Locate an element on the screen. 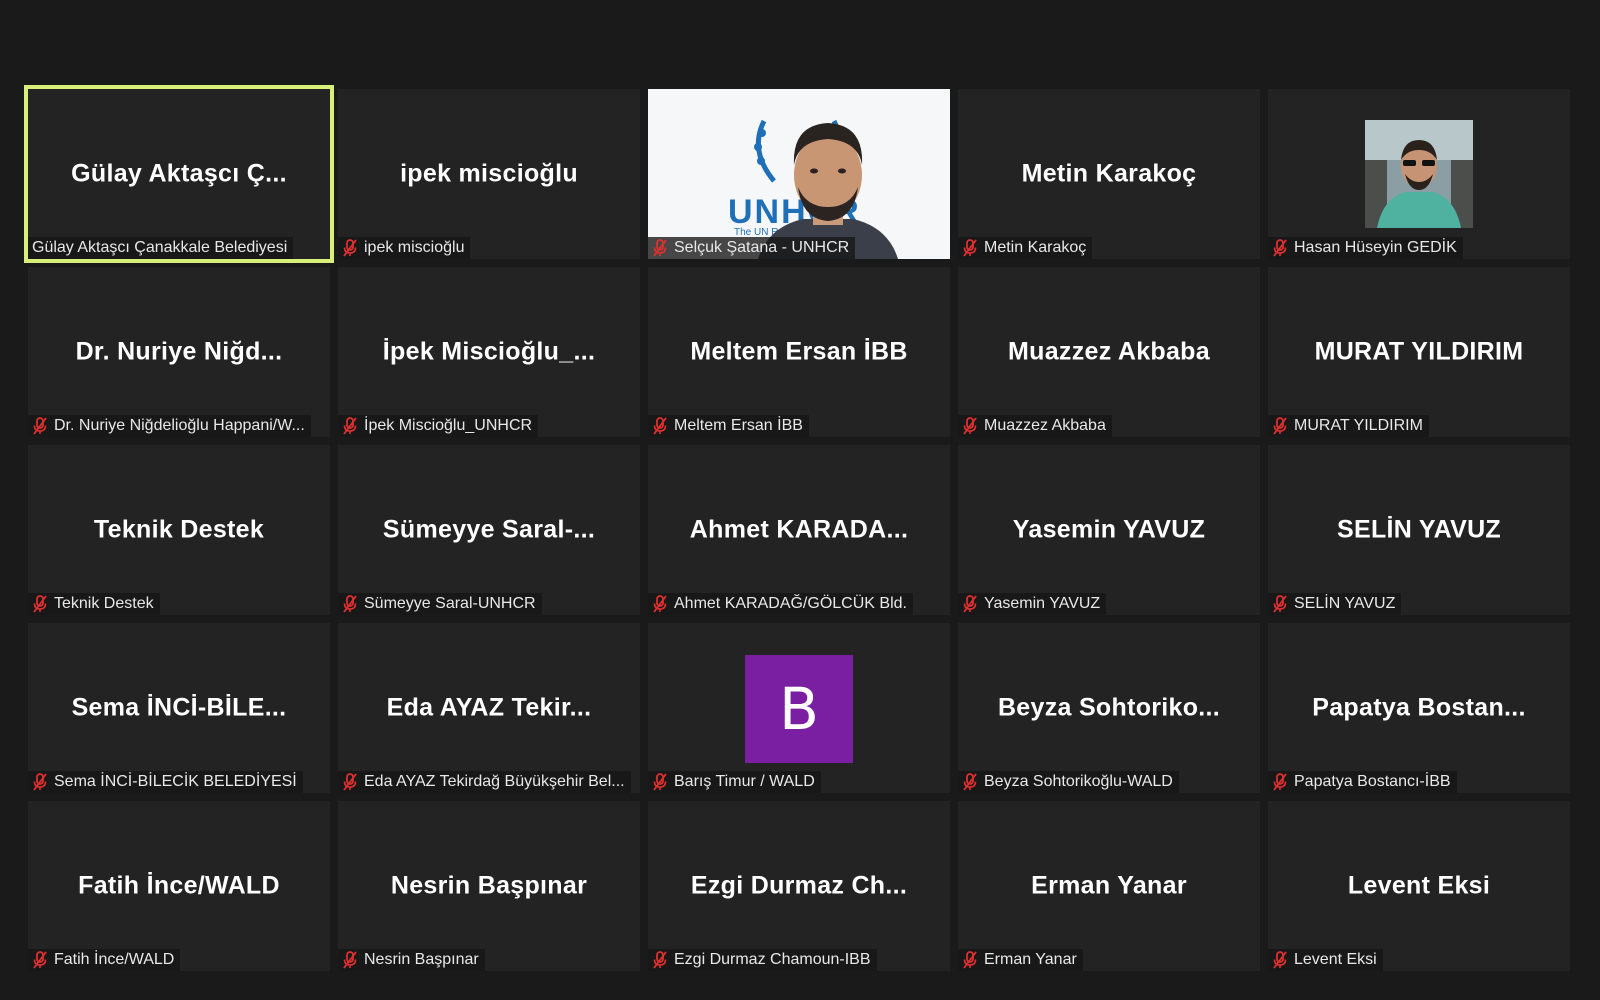 Image resolution: width=1600 pixels, height=1000 pixels. participant-initial-avatar: B is located at coordinates (799, 709).